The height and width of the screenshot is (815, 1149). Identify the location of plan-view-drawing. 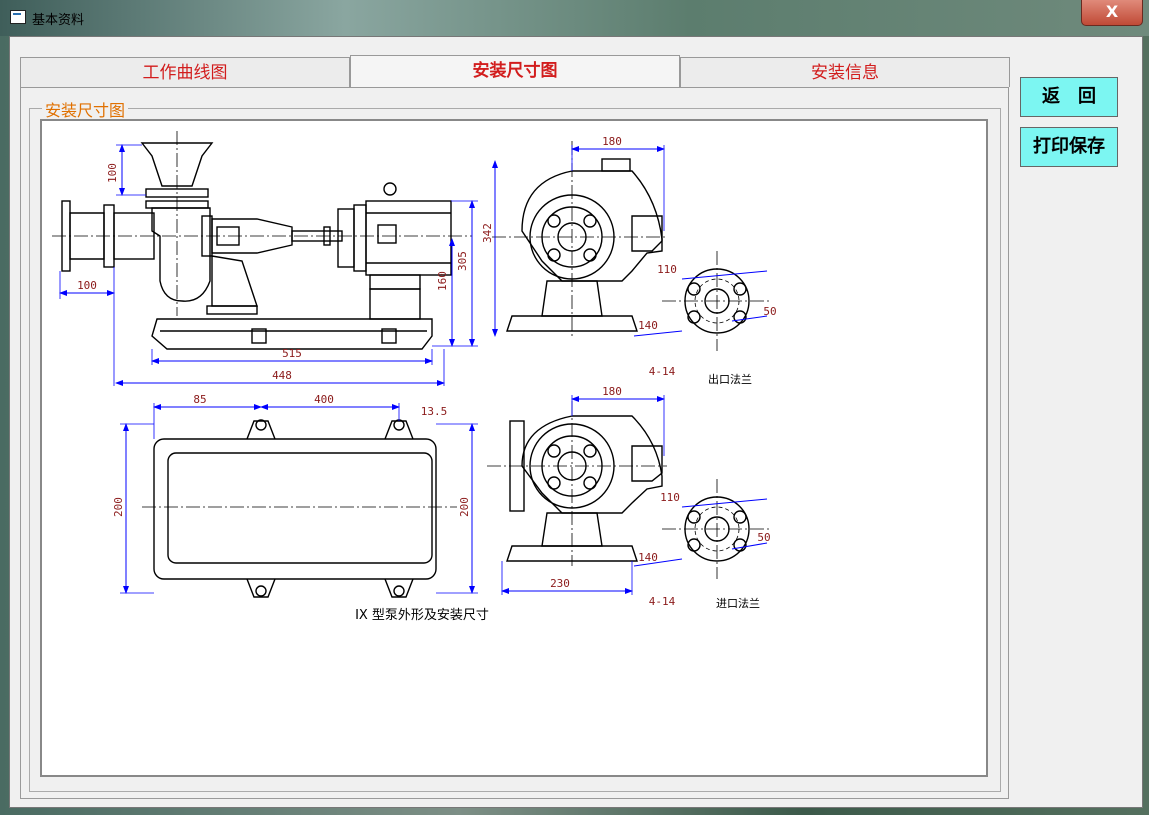
(295, 508).